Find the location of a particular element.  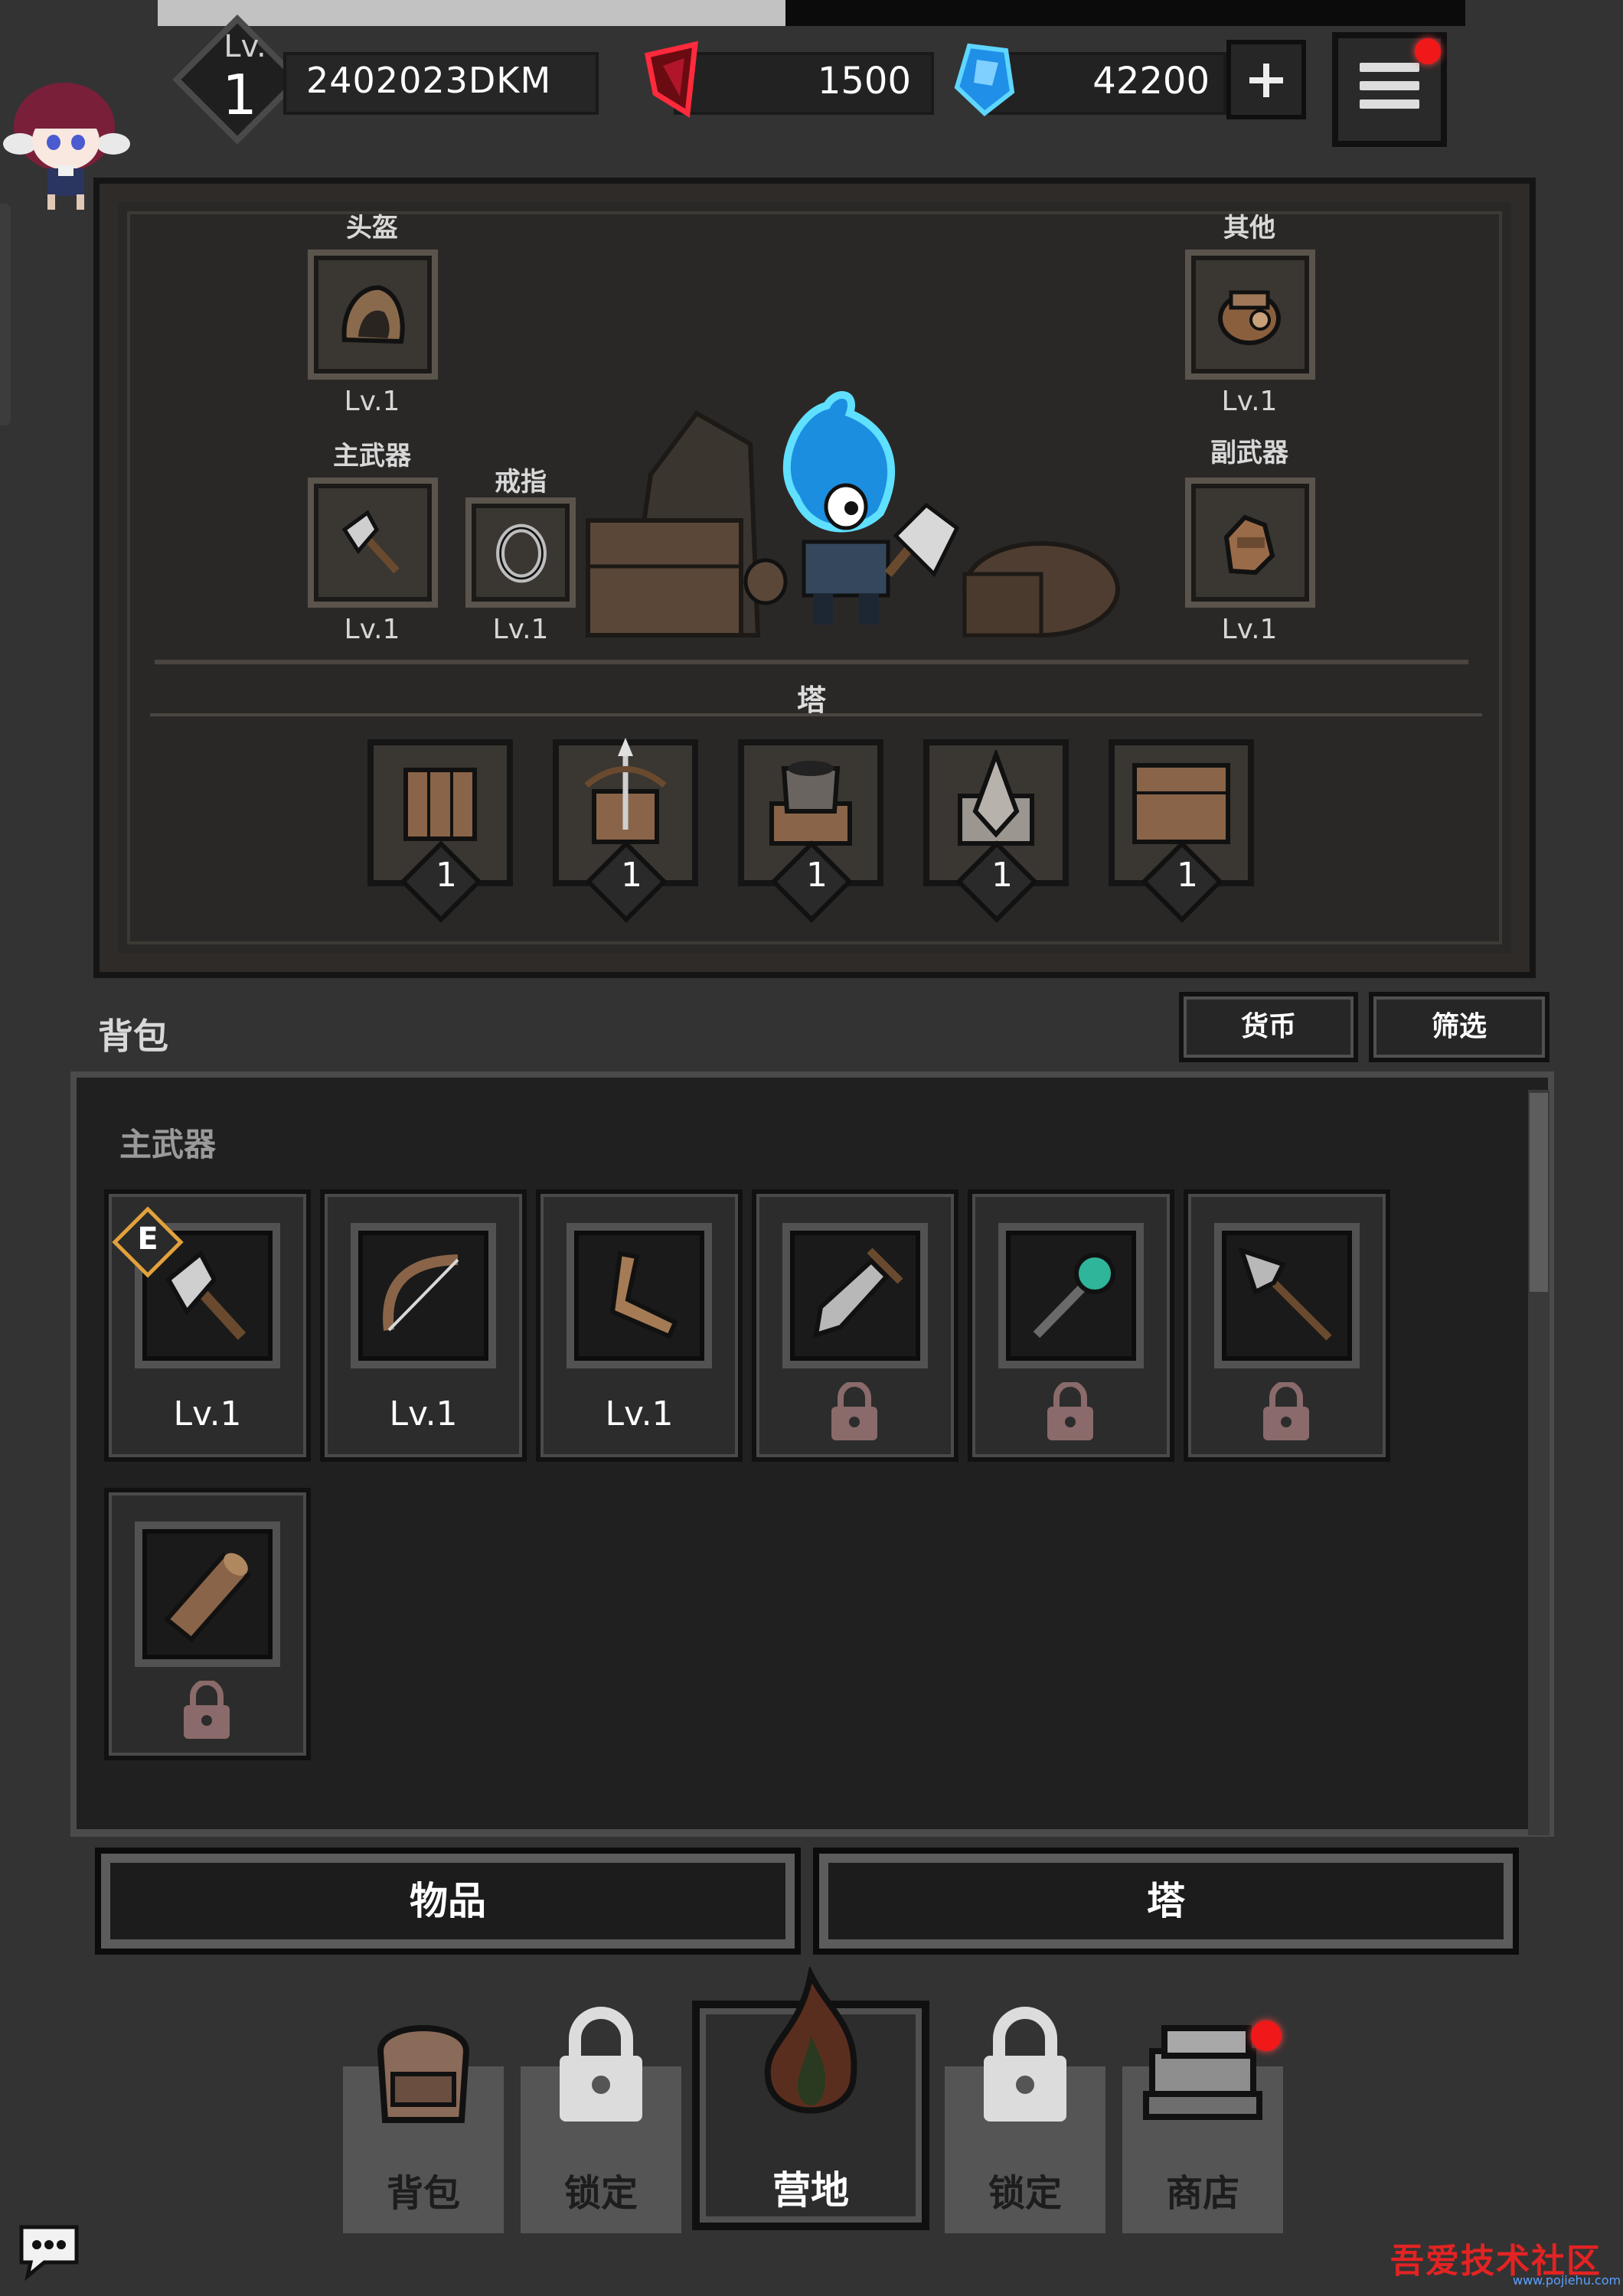

top-progress-fill is located at coordinates (471, 13).